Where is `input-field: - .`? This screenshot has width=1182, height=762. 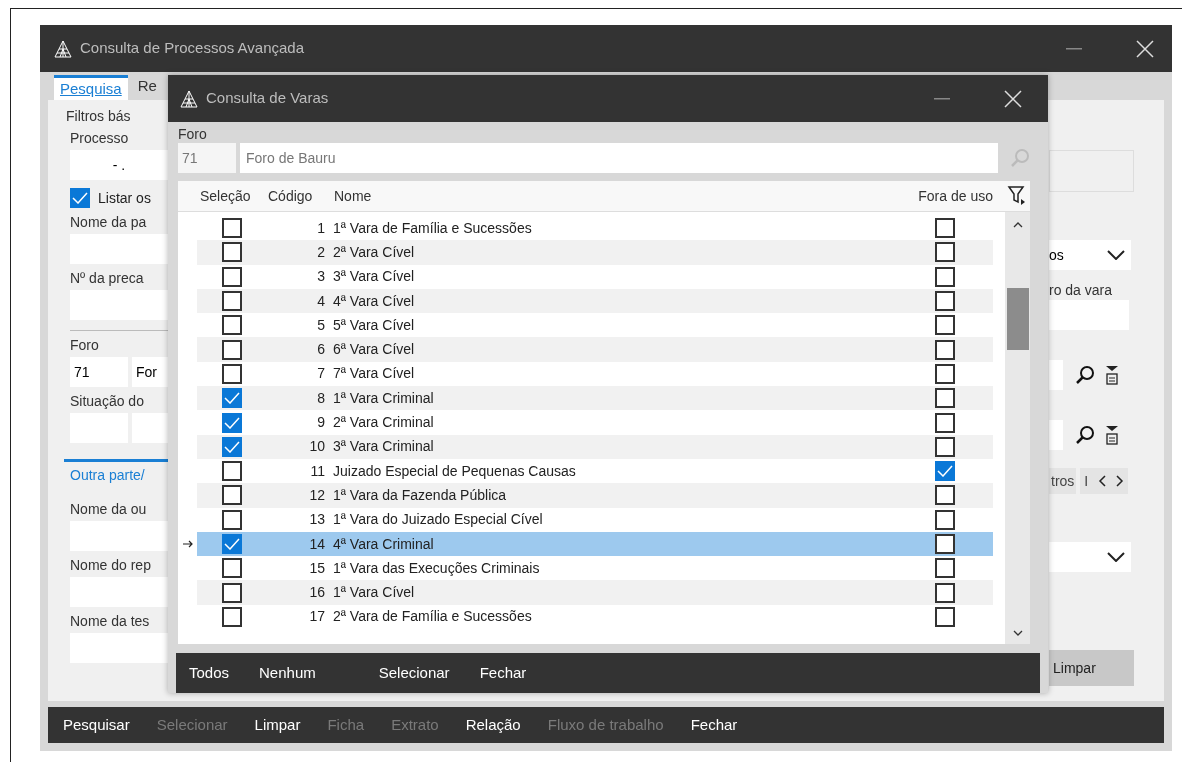
input-field: - . is located at coordinates (119, 165).